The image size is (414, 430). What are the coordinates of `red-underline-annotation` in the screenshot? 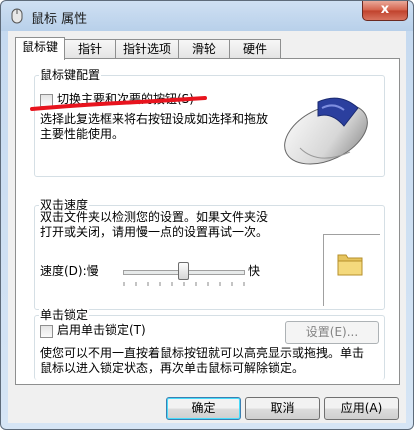 It's located at (118, 103).